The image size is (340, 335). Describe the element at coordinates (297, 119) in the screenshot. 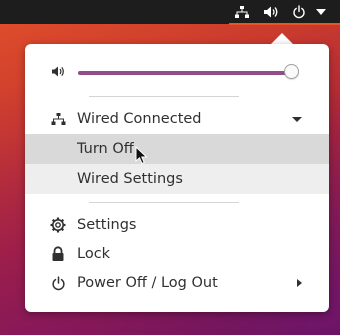

I see `chevron-down-icon` at that location.